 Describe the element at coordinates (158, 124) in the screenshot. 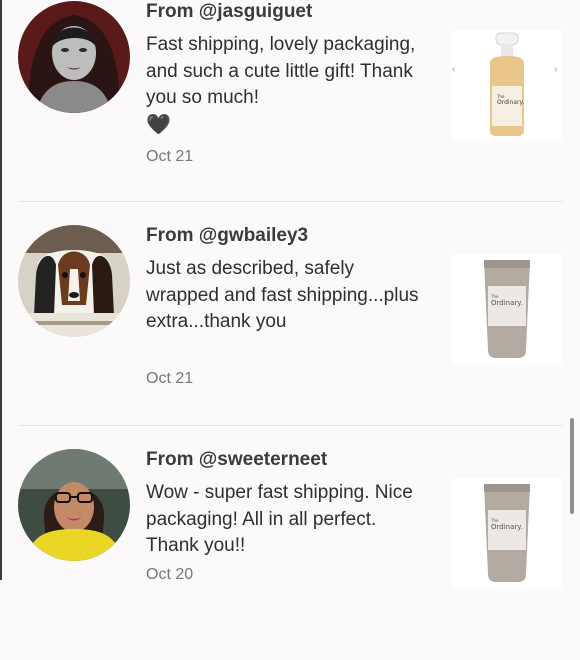

I see `black-heart-icon: 🖤` at that location.